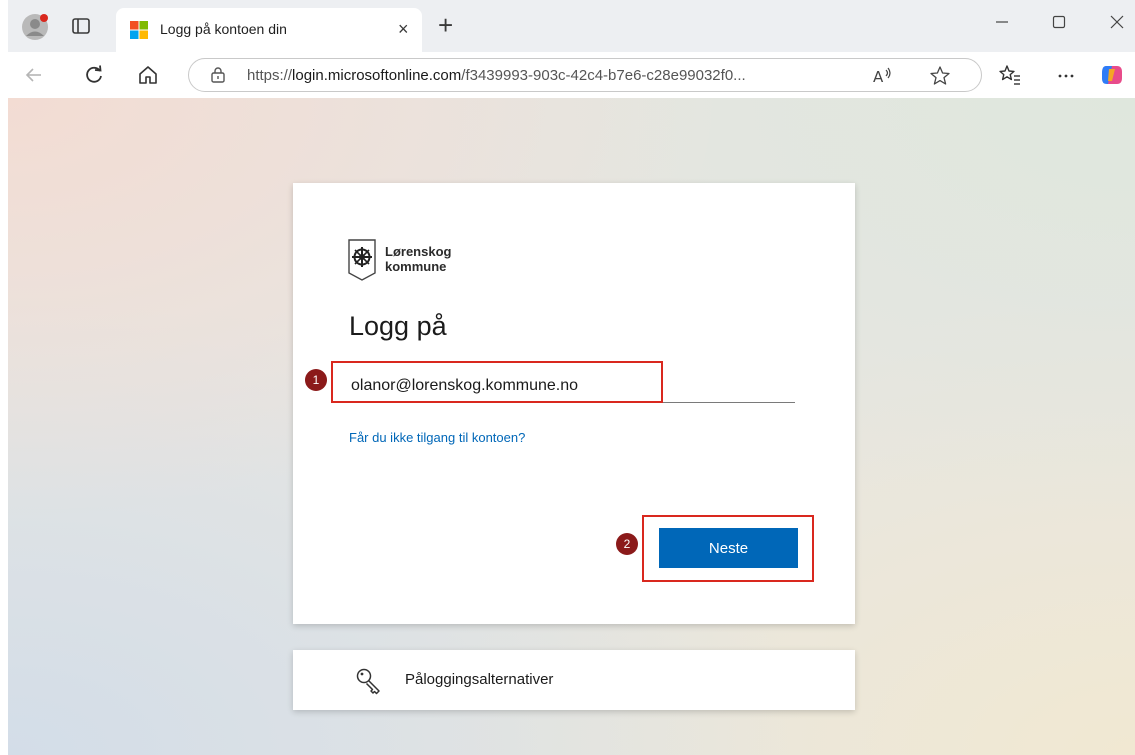 This screenshot has width=1135, height=755. I want to click on tab-bar: Logg på kontoen din × +, so click(571, 26).